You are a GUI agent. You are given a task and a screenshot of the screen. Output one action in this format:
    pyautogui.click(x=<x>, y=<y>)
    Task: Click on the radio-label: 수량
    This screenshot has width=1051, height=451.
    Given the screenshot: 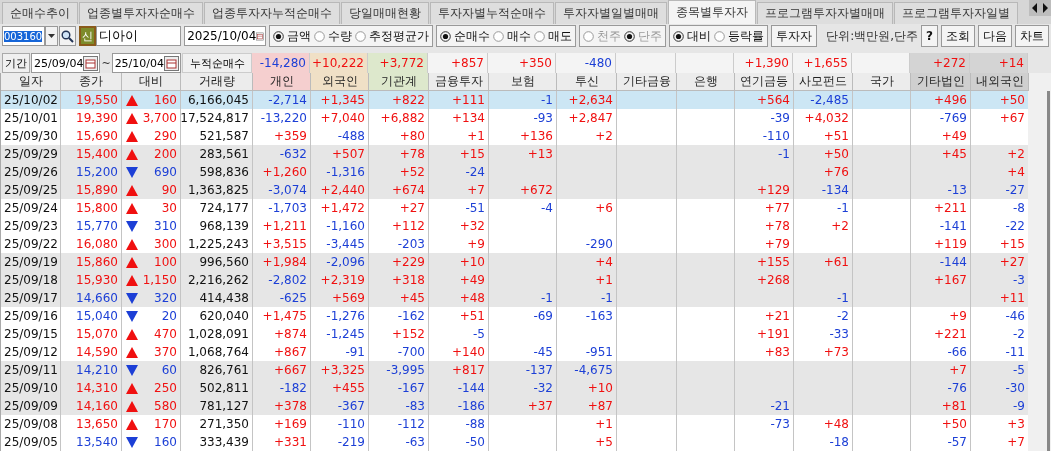 What is the action you would take?
    pyautogui.click(x=340, y=36)
    